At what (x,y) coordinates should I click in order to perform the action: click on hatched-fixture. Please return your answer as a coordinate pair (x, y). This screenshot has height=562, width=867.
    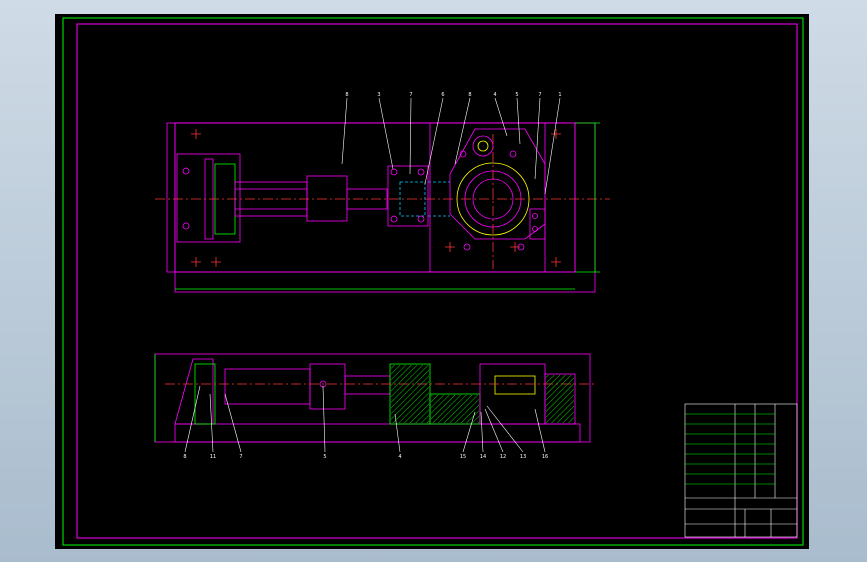
    Looking at the image, I should click on (560, 399).